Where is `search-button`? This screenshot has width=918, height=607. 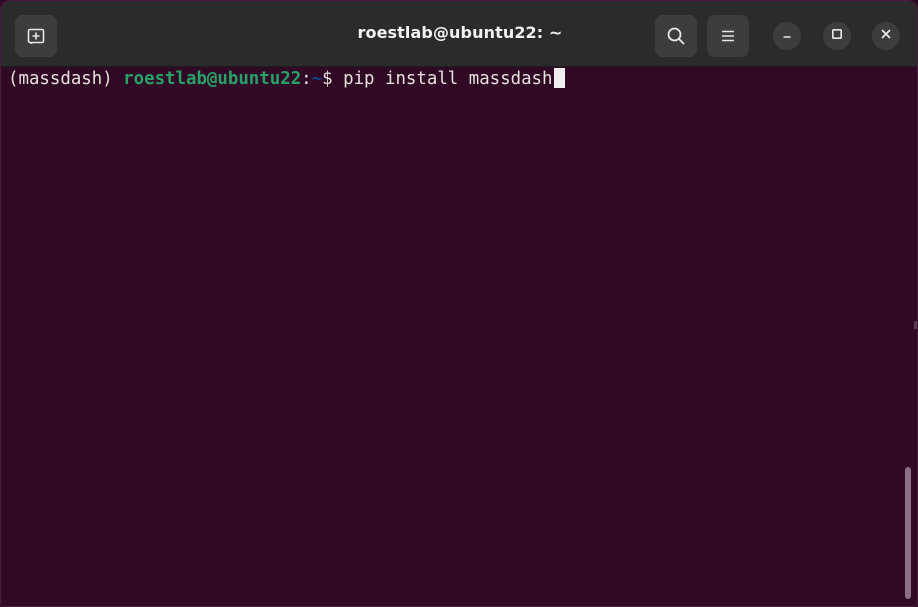 search-button is located at coordinates (676, 36).